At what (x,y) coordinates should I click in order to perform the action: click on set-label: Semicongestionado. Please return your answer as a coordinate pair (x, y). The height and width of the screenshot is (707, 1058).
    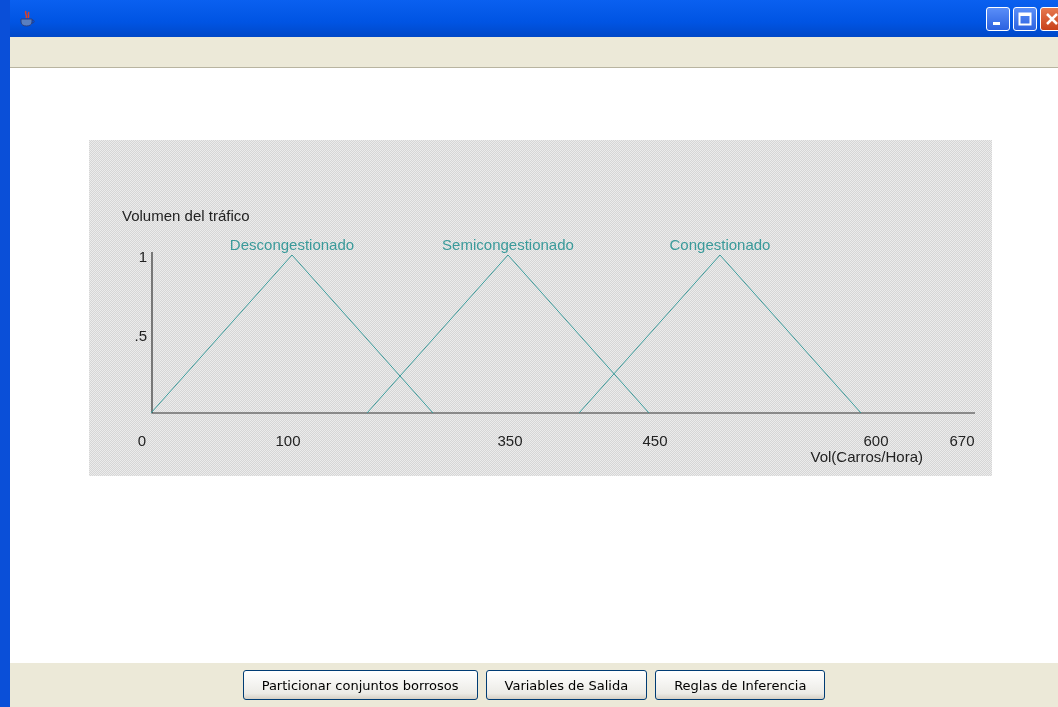
    Looking at the image, I should click on (508, 244).